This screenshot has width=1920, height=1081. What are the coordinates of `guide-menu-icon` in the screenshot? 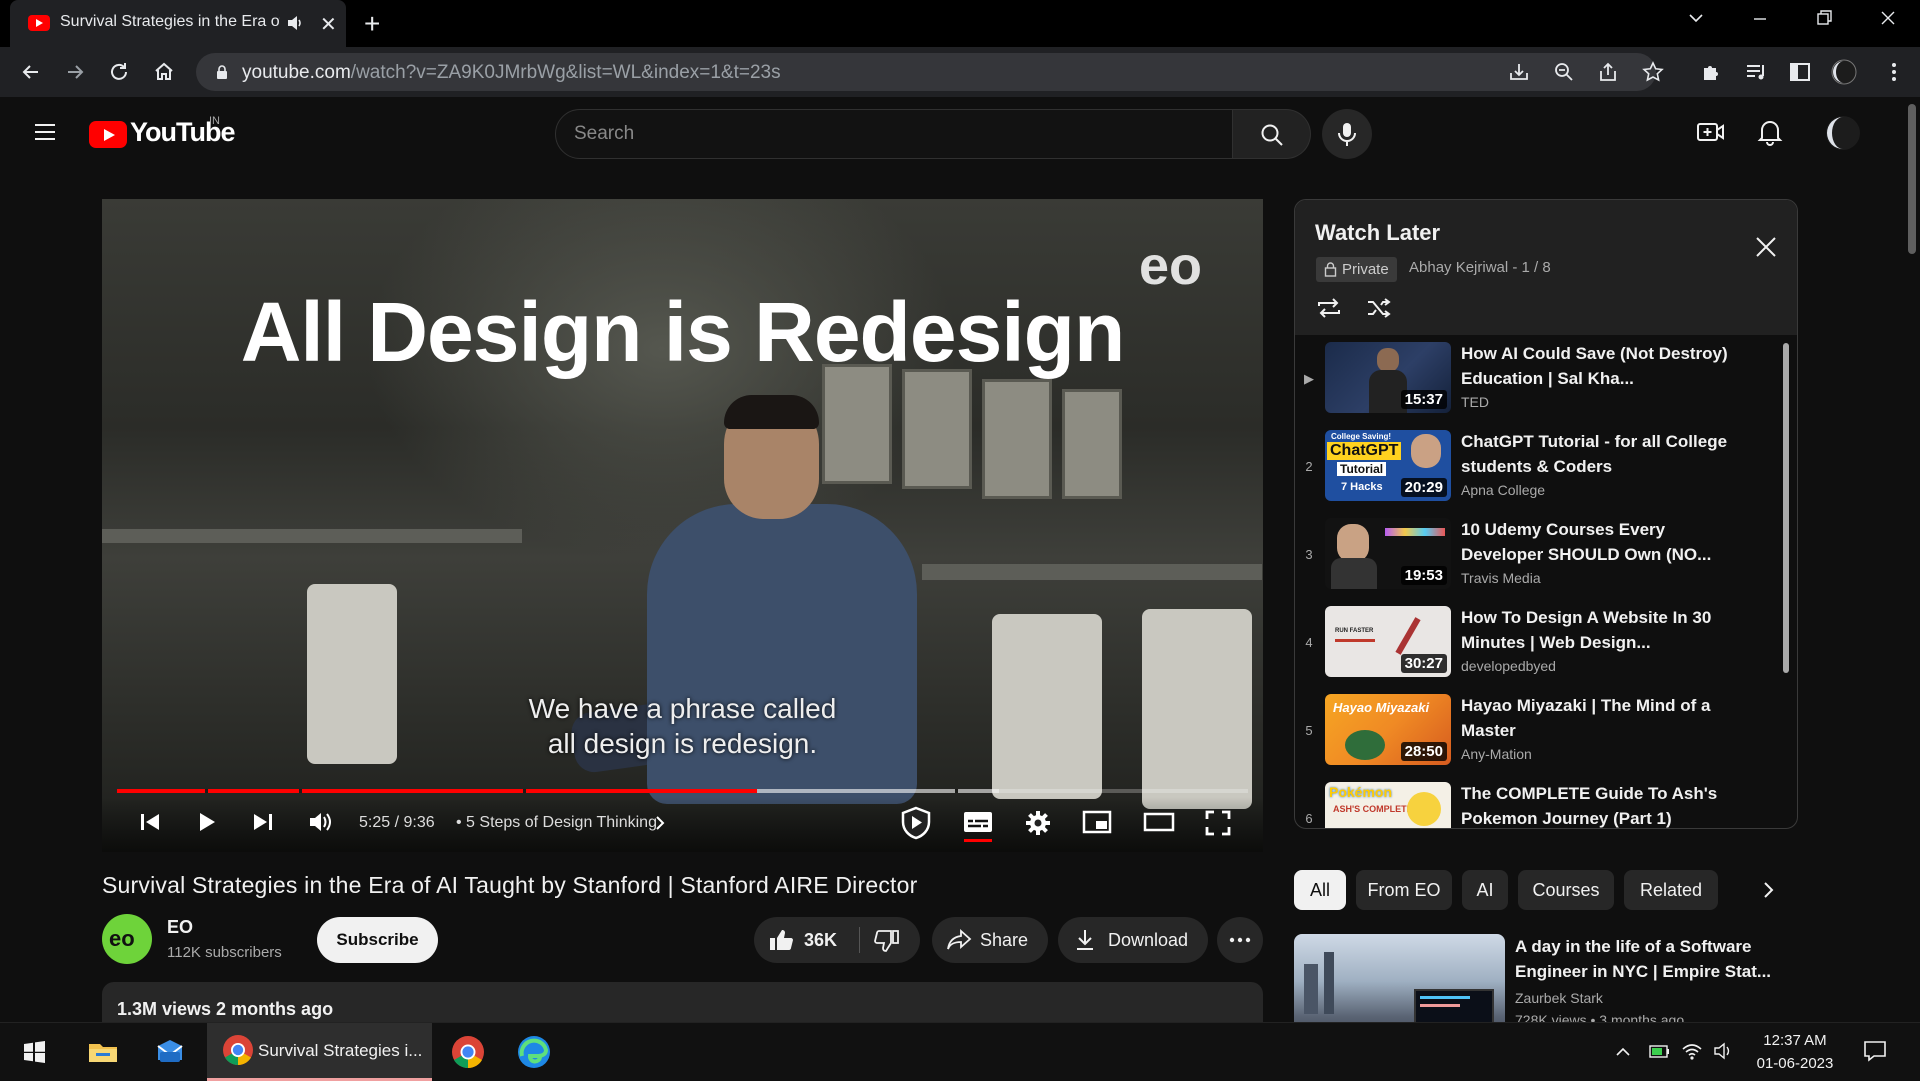 It's located at (45, 132).